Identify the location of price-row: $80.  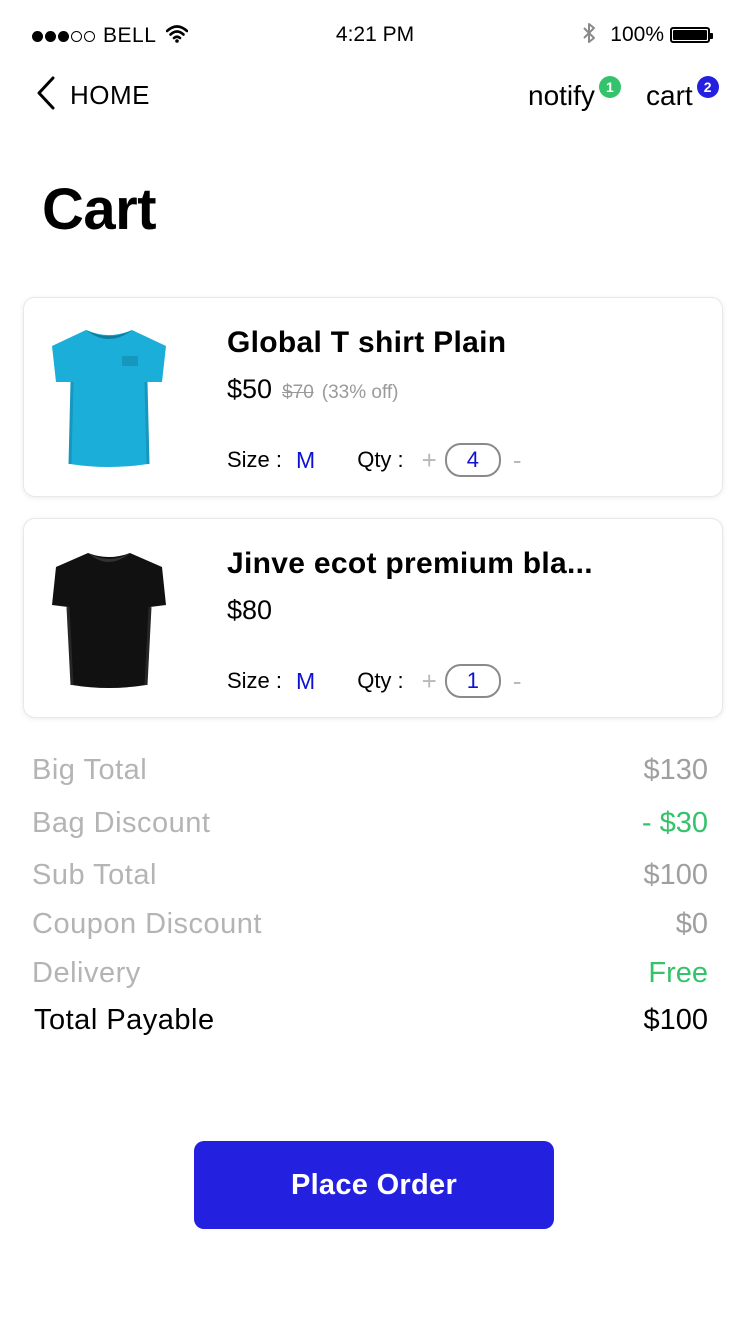
(249, 610).